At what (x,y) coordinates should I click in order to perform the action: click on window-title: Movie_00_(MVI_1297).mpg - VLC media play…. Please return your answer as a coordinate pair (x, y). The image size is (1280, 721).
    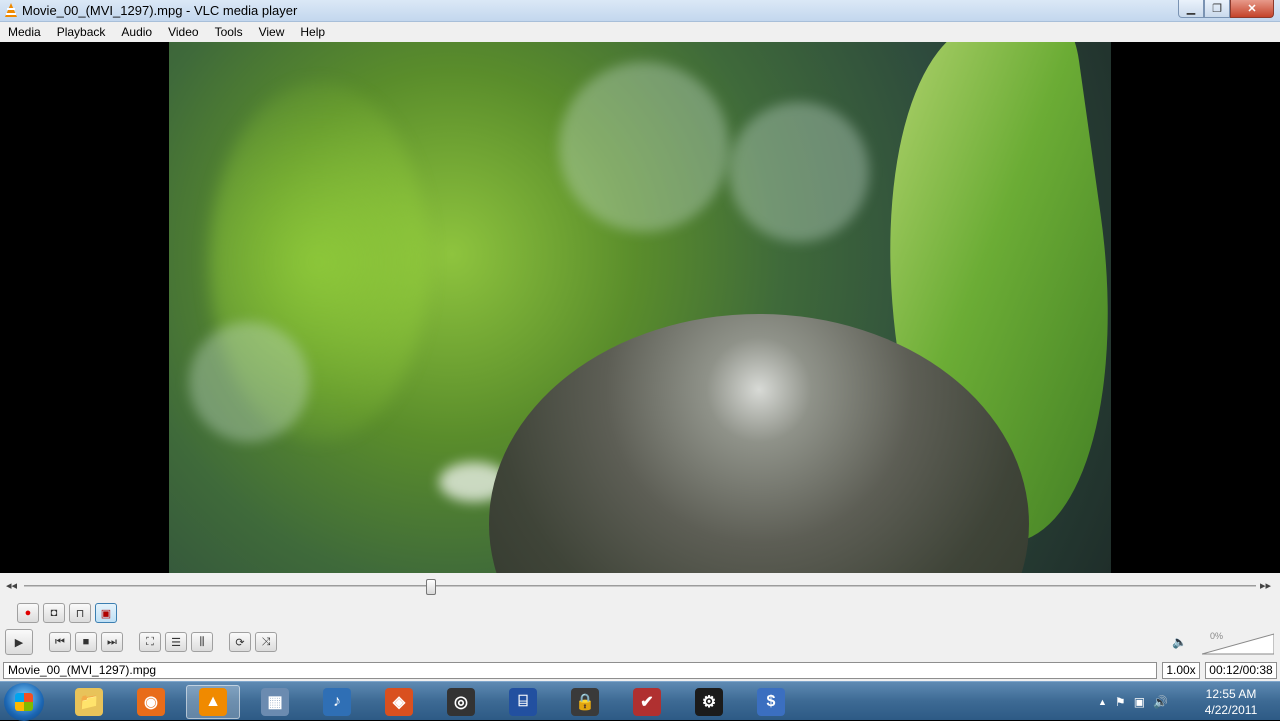
    Looking at the image, I should click on (160, 10).